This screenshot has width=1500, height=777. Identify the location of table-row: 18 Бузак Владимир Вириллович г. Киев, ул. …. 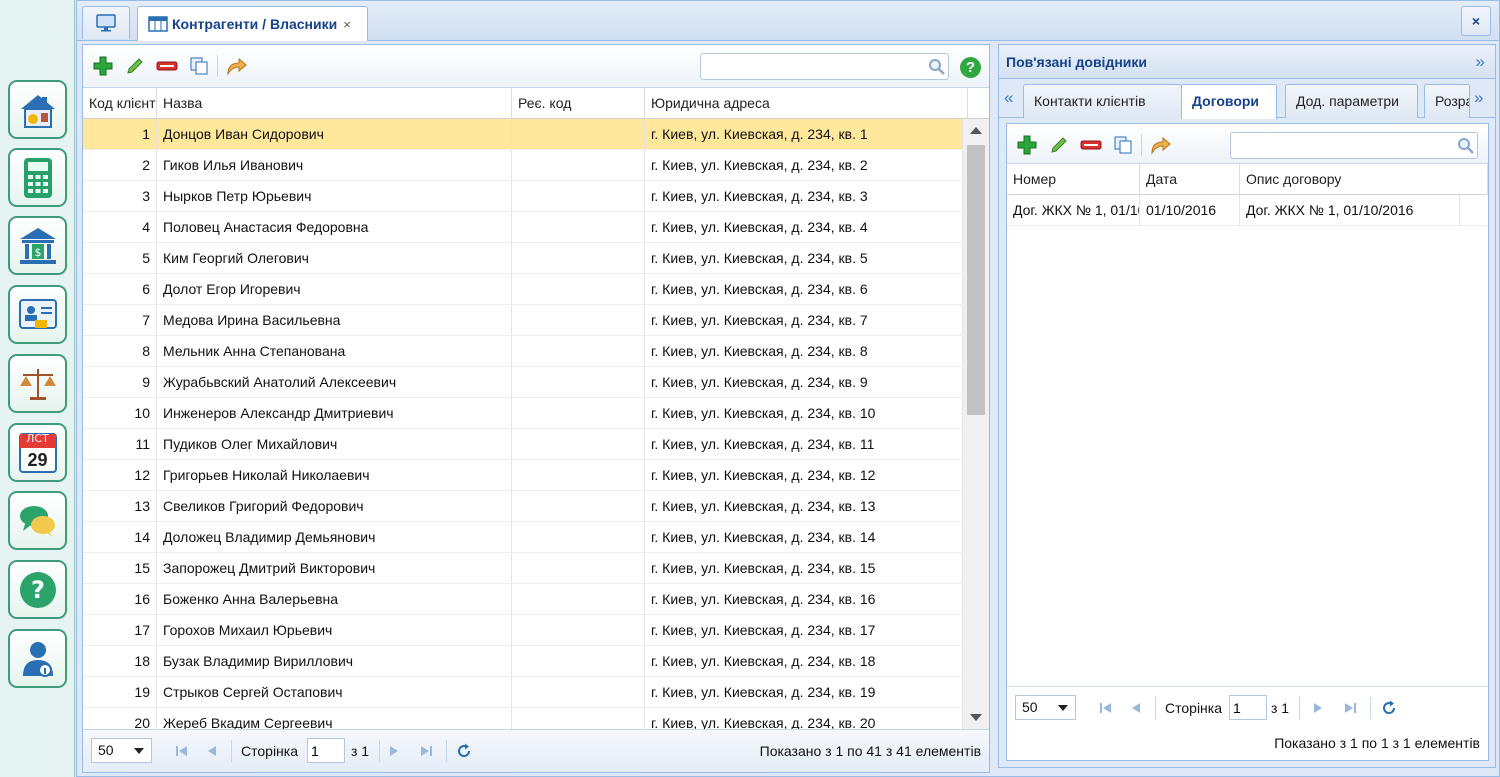
(523, 661).